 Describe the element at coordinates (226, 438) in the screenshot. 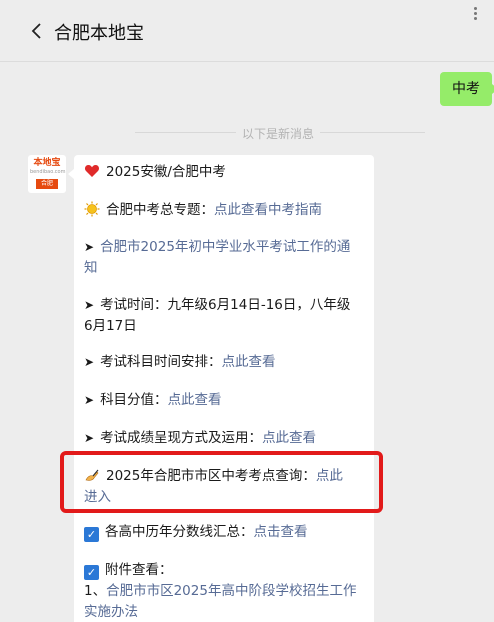

I see `message-line: ➤ 考试成绩呈现方式及运用：点此查看` at that location.